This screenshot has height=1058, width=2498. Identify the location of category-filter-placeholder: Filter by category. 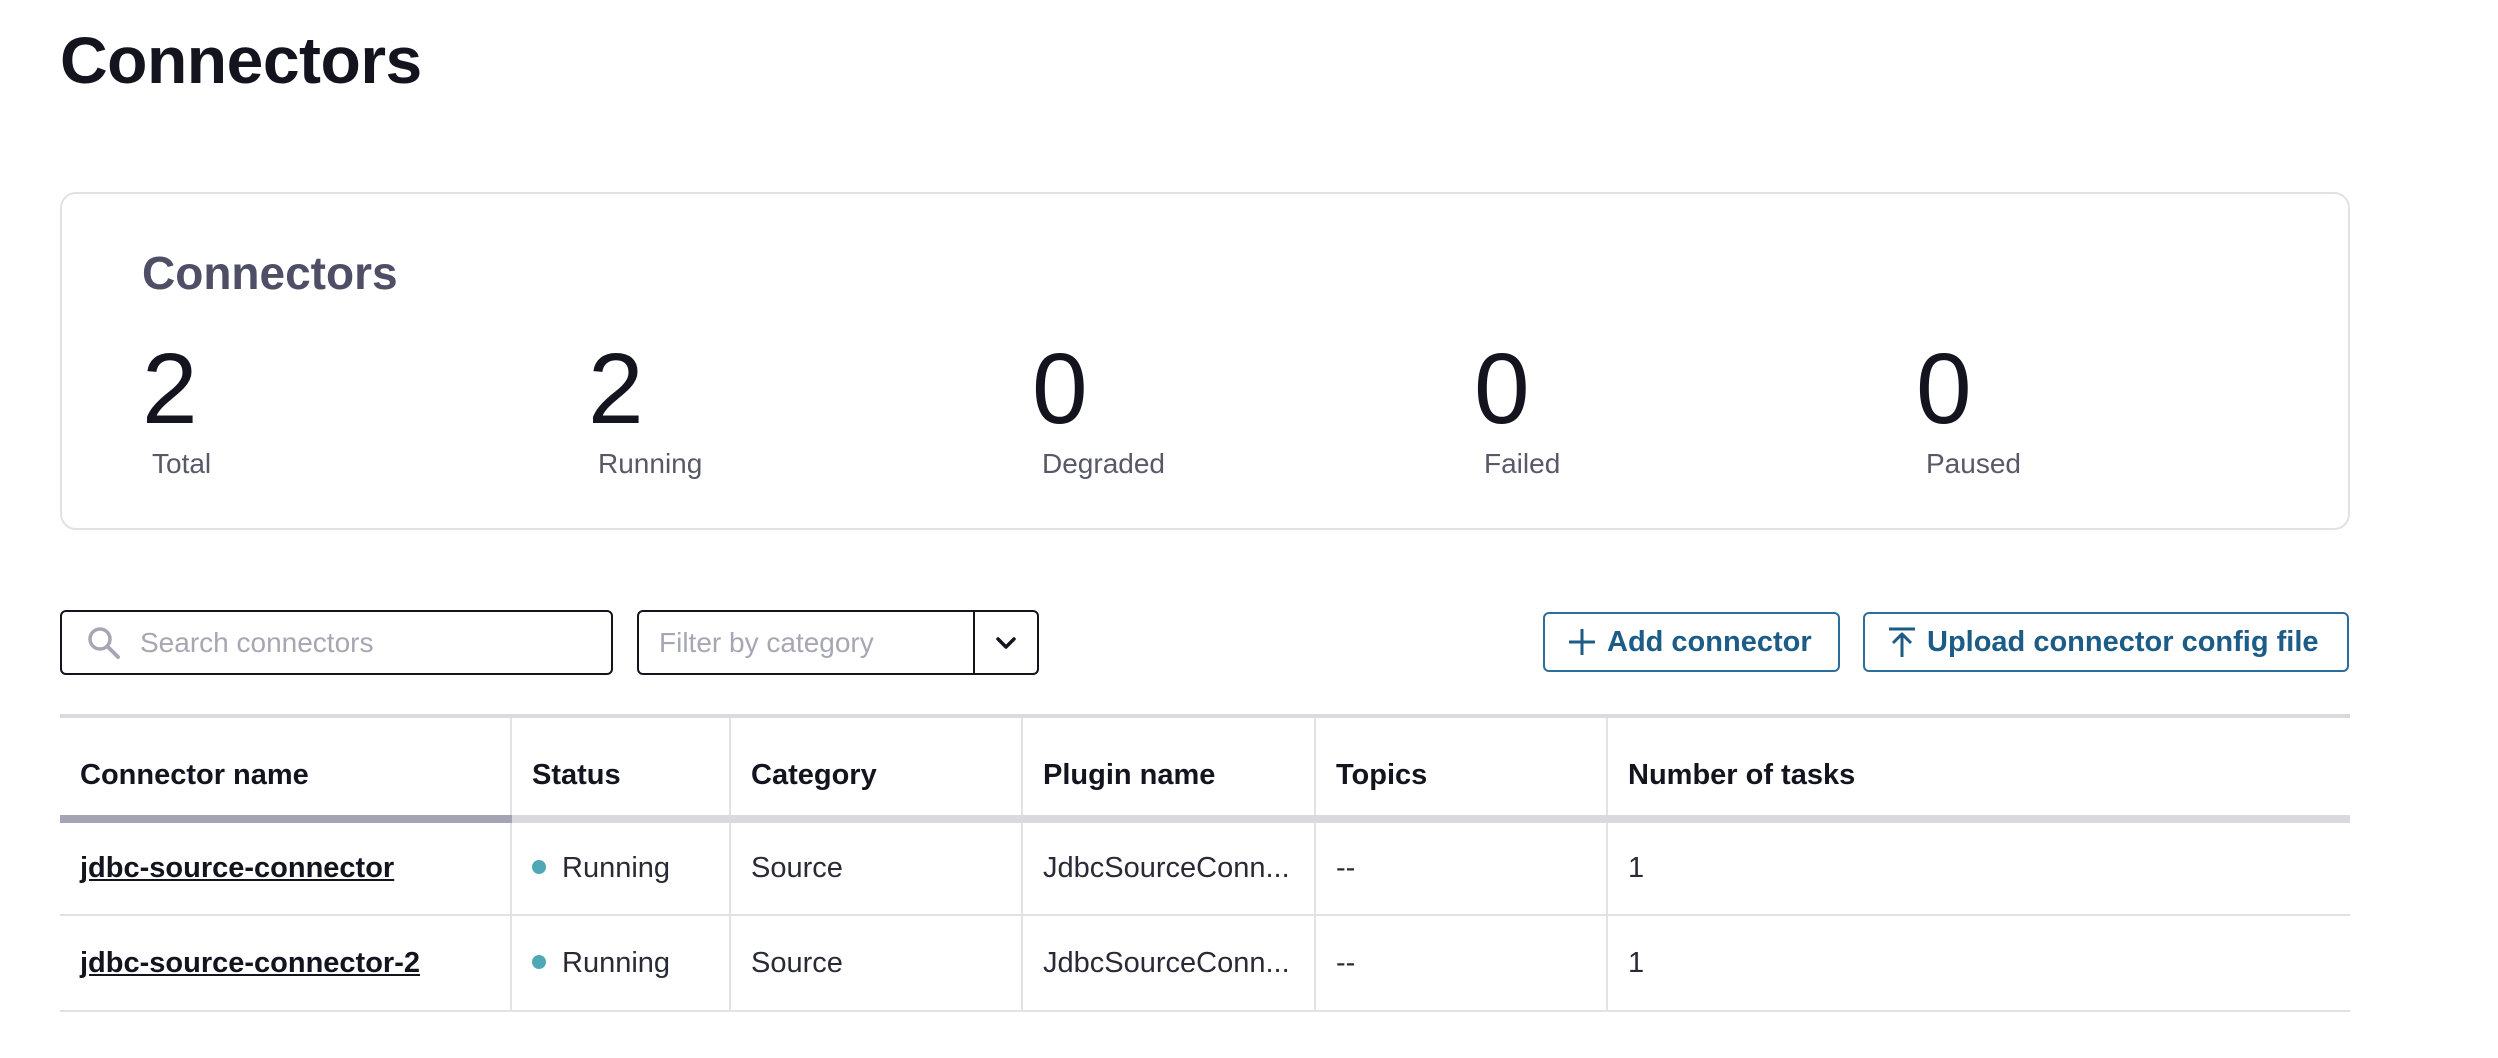
(766, 642).